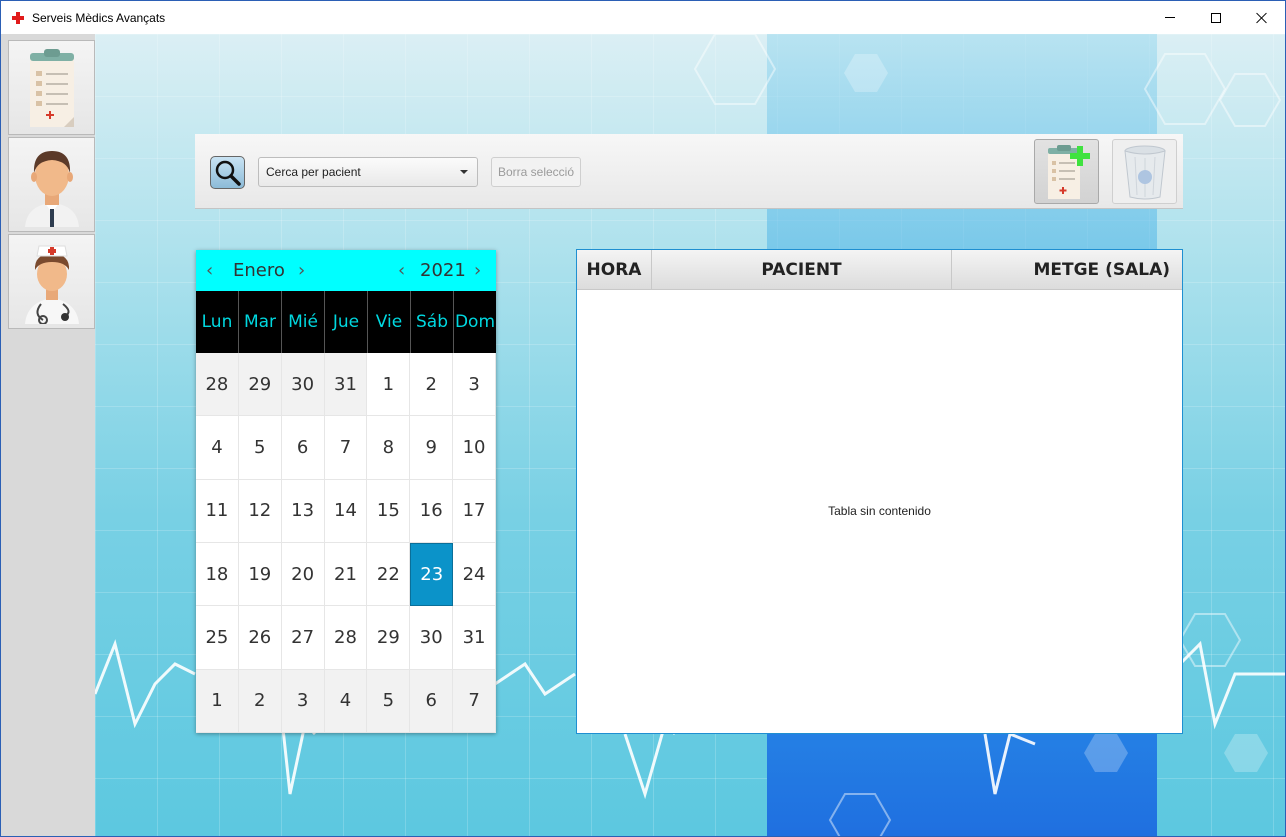  What do you see at coordinates (217, 574) in the screenshot?
I see `day-cell: 18` at bounding box center [217, 574].